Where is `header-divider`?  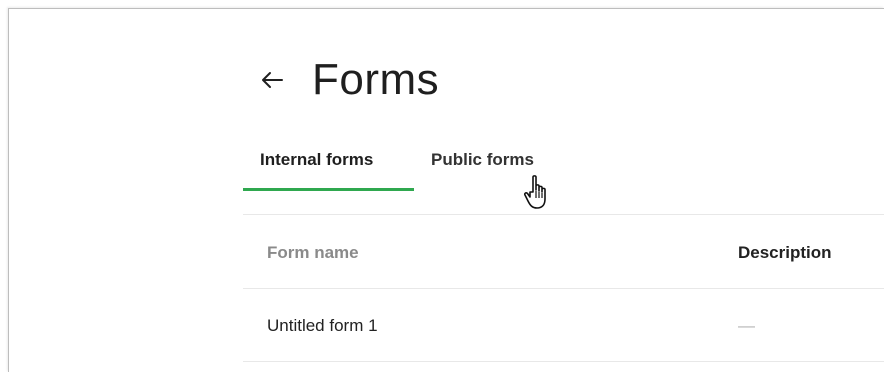 header-divider is located at coordinates (563, 288).